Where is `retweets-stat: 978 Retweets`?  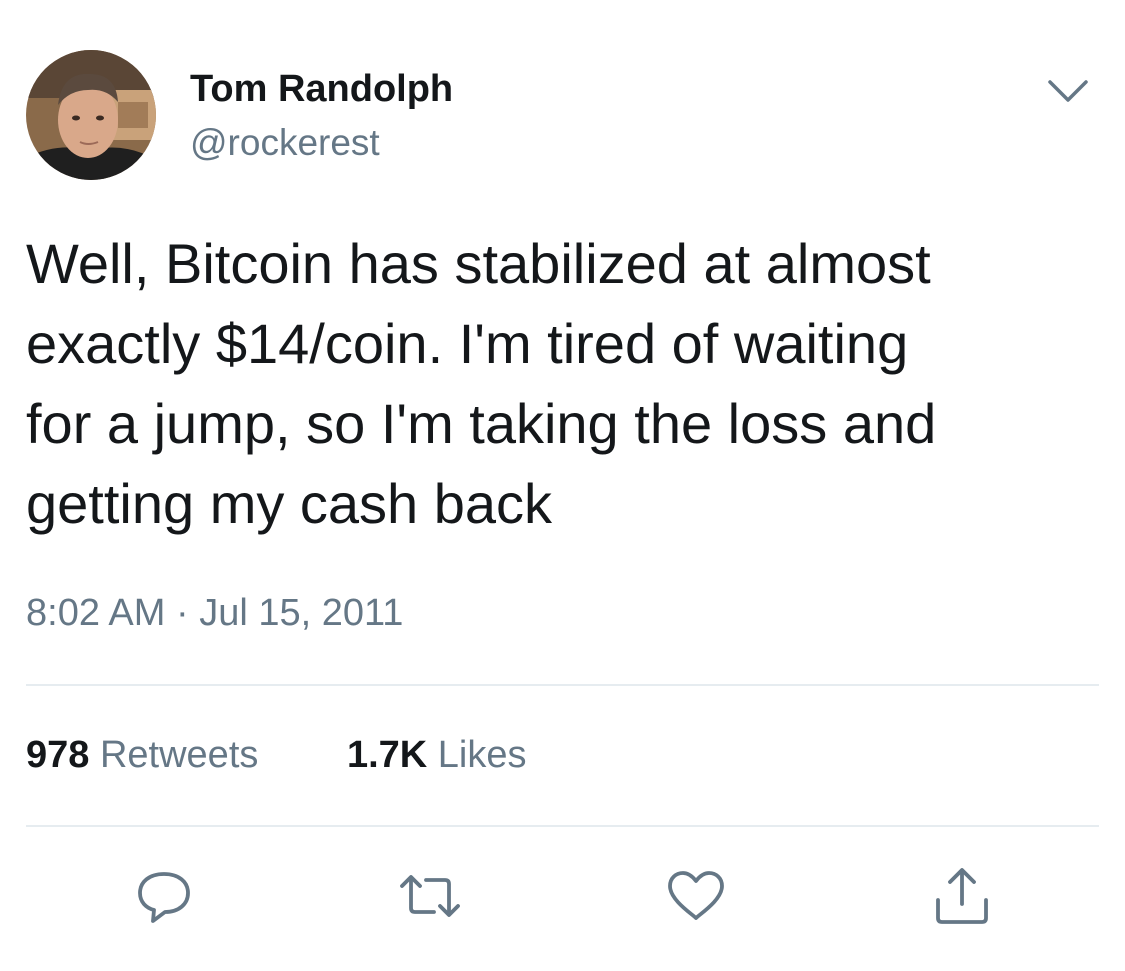 retweets-stat: 978 Retweets is located at coordinates (142, 755).